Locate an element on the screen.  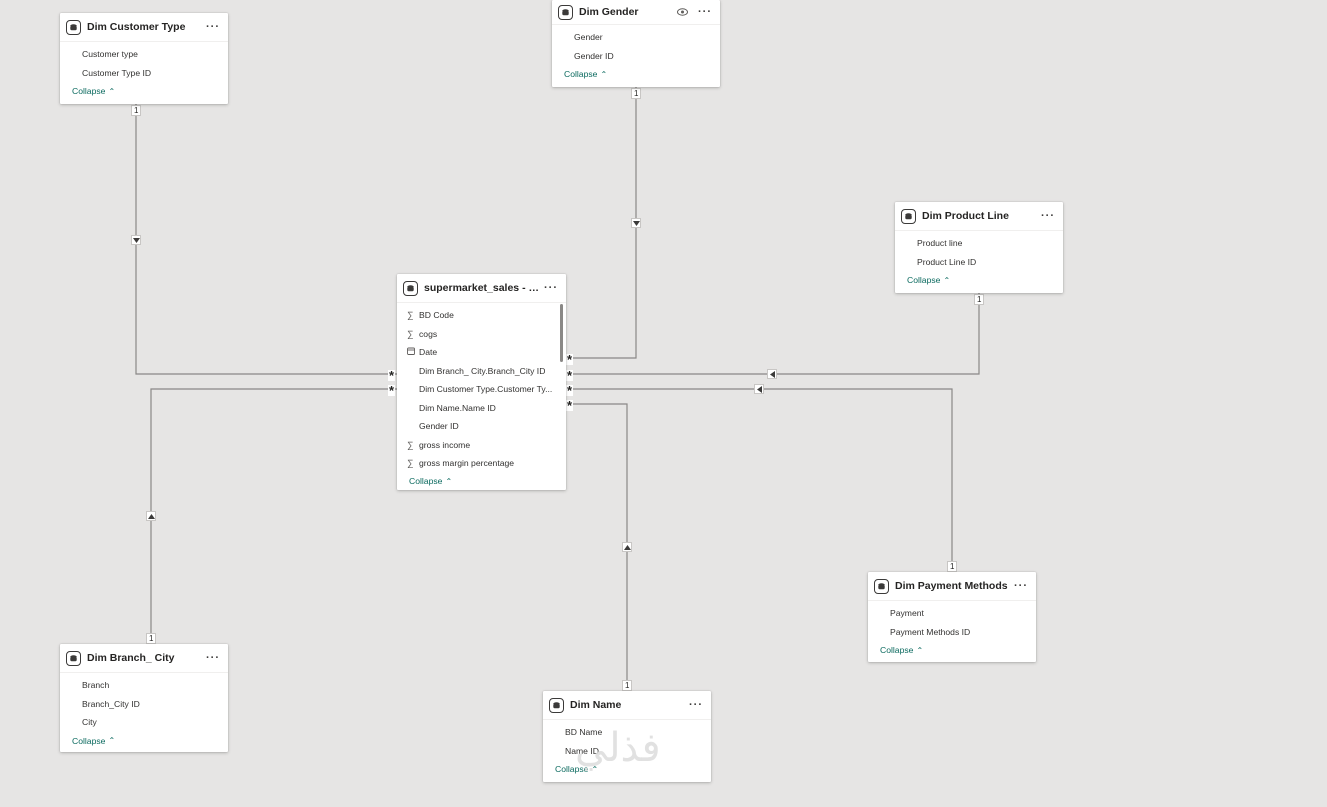
table-header: Dim Payment Methods ··· is located at coordinates (952, 586).